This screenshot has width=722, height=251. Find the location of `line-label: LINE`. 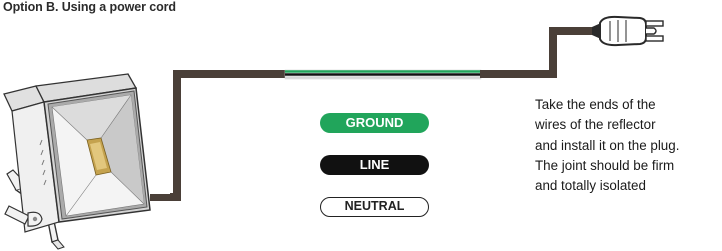

line-label: LINE is located at coordinates (374, 165).